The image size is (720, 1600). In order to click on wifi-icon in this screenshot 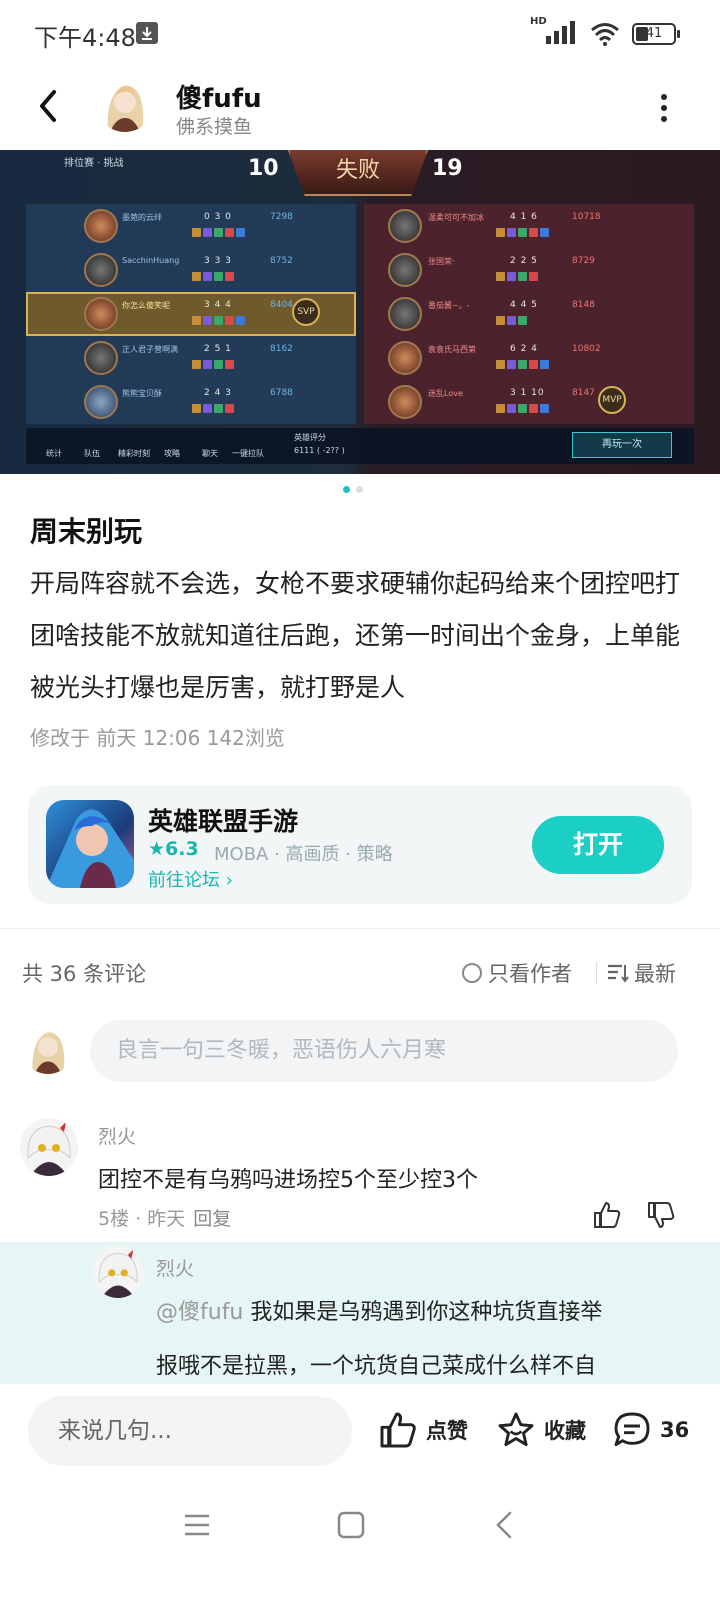, I will do `click(605, 34)`.